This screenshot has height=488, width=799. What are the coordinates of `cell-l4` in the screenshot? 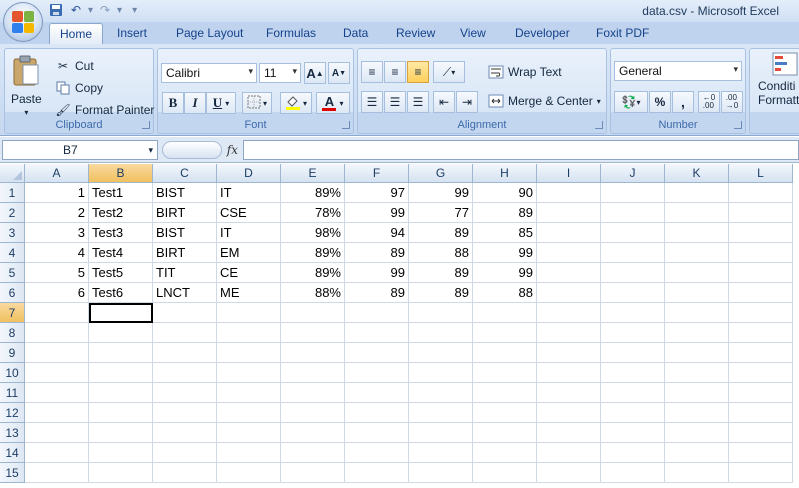 It's located at (761, 253).